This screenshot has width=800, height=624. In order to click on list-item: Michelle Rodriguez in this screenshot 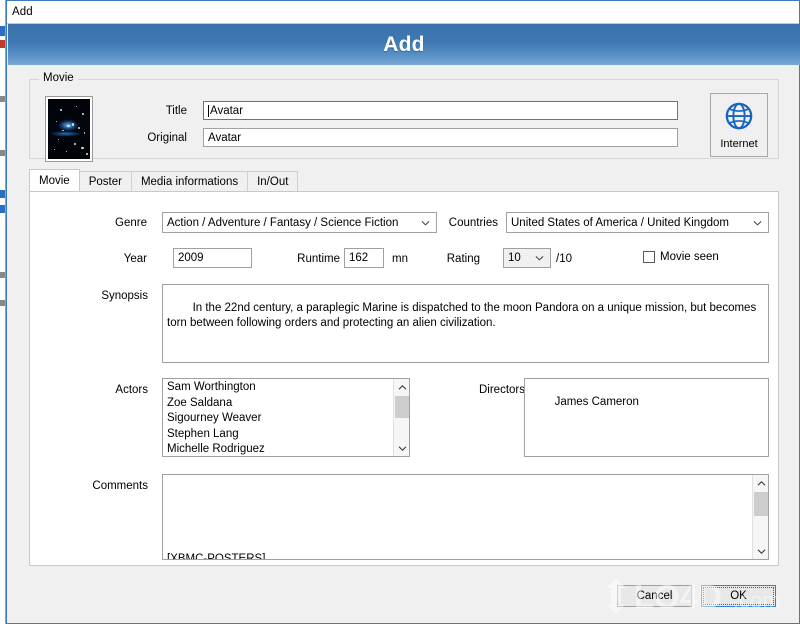, I will do `click(288, 449)`.